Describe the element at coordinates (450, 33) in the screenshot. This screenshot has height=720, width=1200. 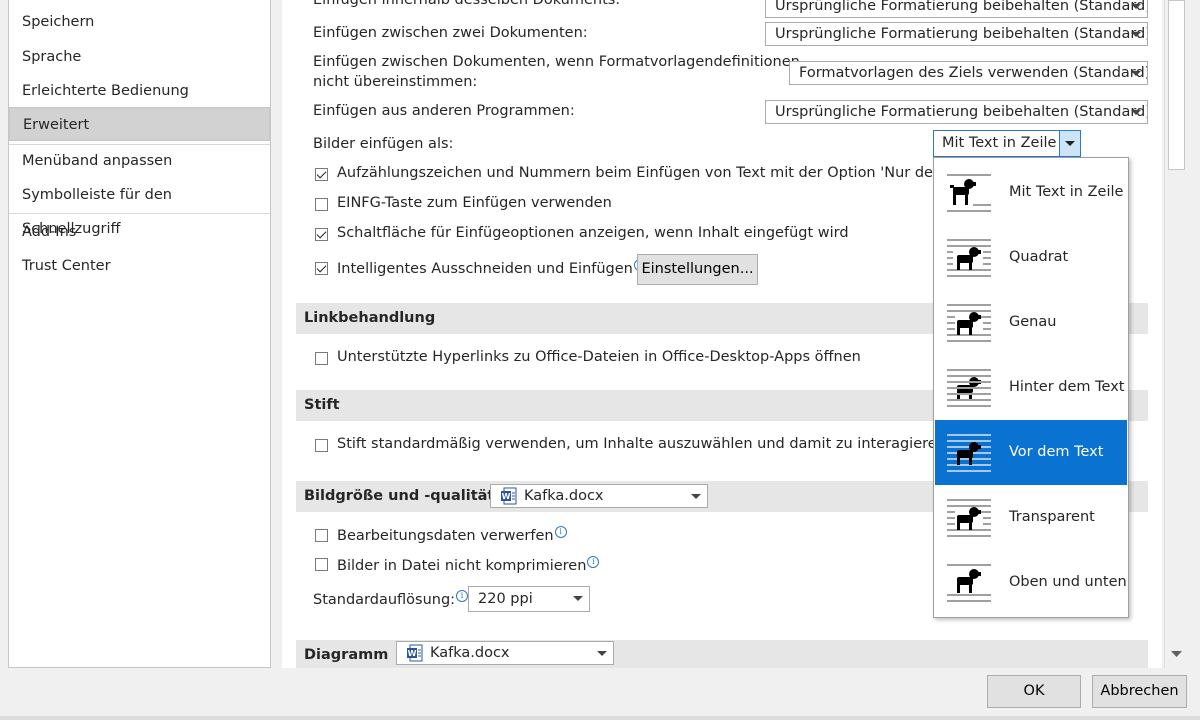
I see `paste-between-docs-label: Einfügen zwischen zwei Dokumenten:` at that location.